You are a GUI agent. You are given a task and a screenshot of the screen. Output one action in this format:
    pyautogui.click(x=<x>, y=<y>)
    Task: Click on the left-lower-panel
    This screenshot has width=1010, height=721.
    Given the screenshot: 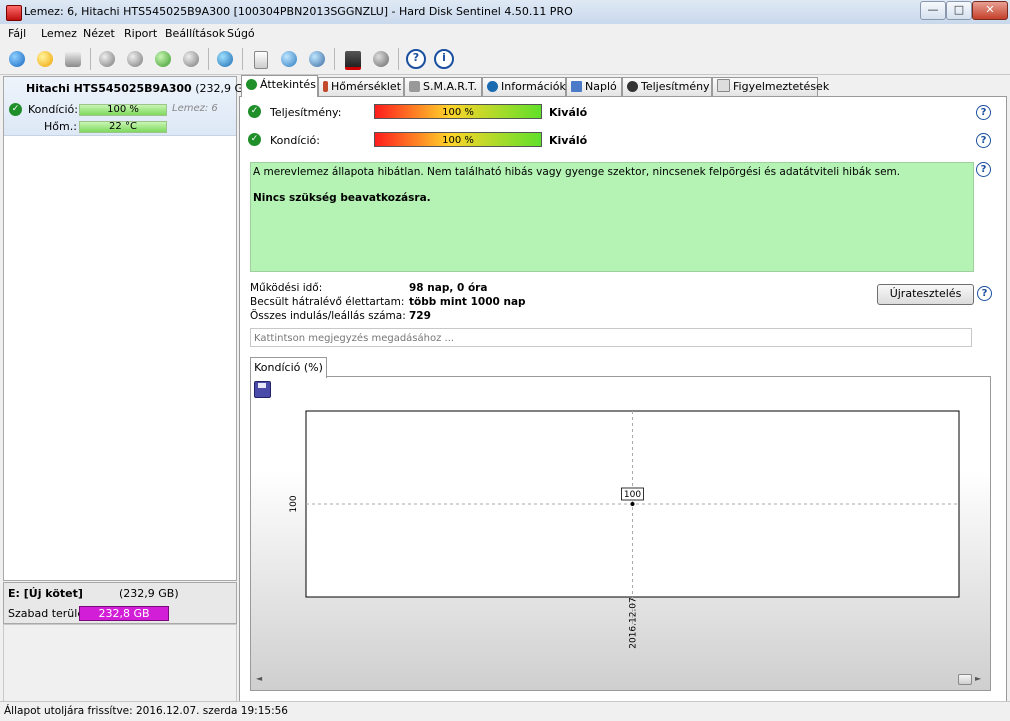 What is the action you would take?
    pyautogui.click(x=120, y=663)
    